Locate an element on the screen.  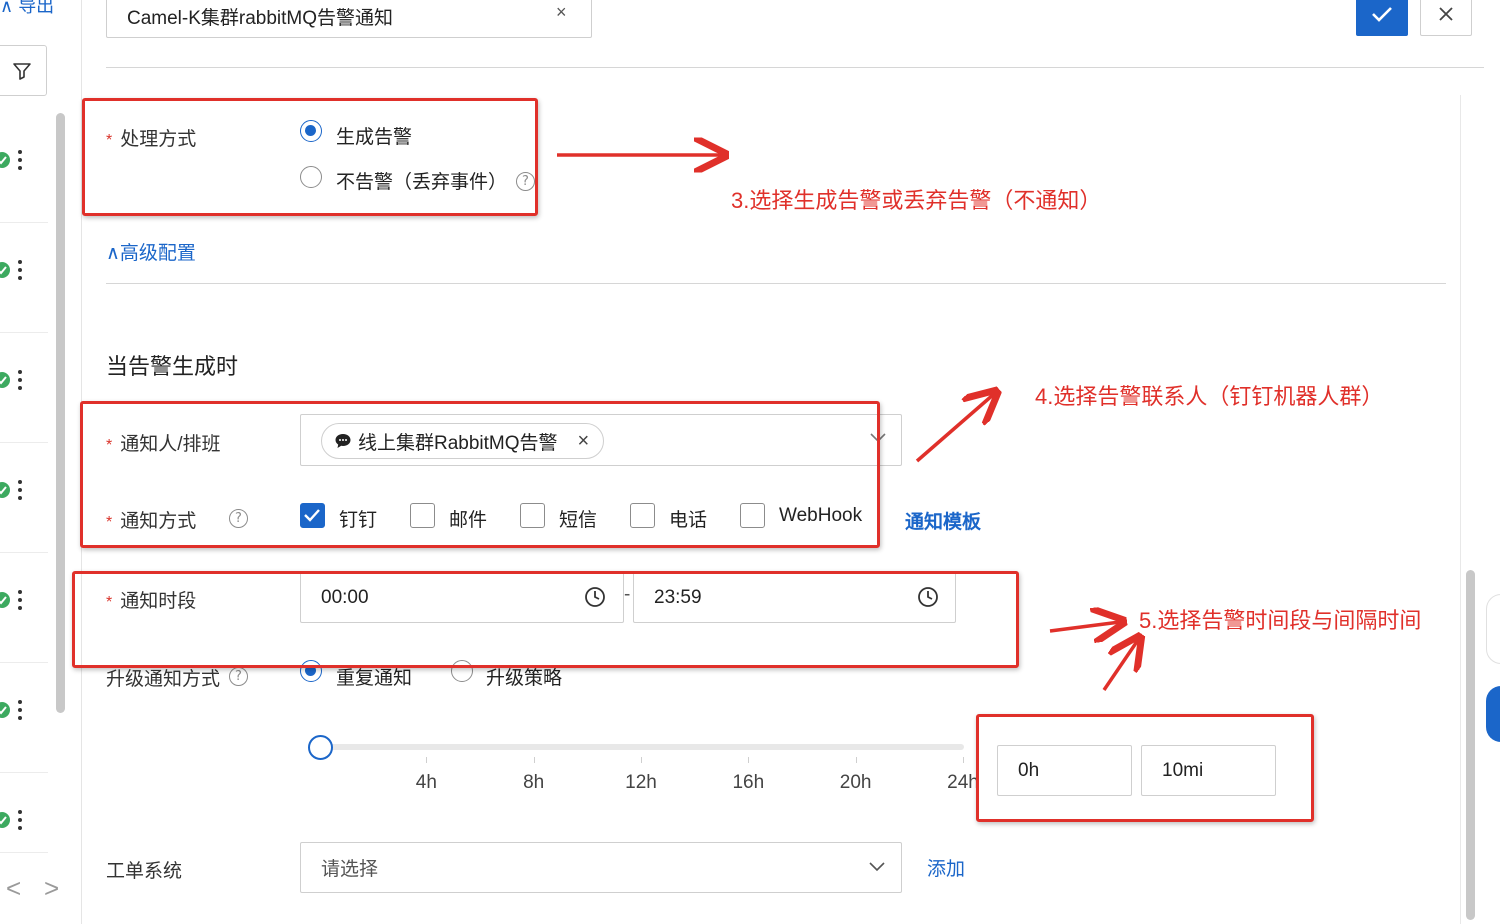
annotation-step3: 3.选择生成告警或丢弃告警（不通知） is located at coordinates (916, 200).